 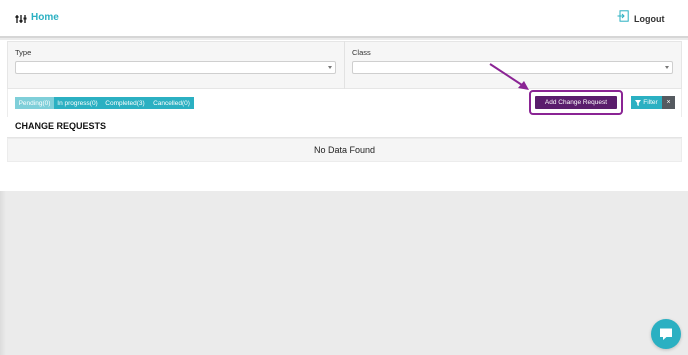 What do you see at coordinates (34, 103) in the screenshot?
I see `tab-pending: Pending(0)` at bounding box center [34, 103].